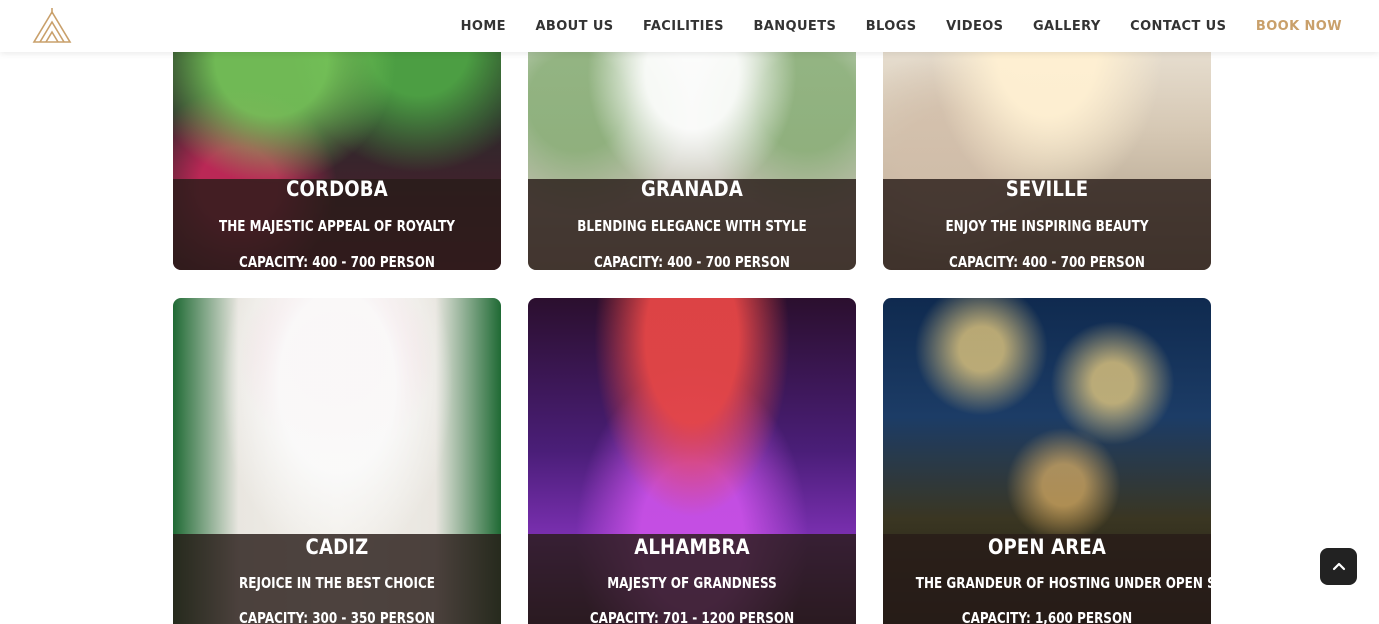 The image size is (1379, 624). I want to click on hall-tagline: THE GRANDEUR OF HOSTING UNDER OPEN SKIES, so click(1063, 583).